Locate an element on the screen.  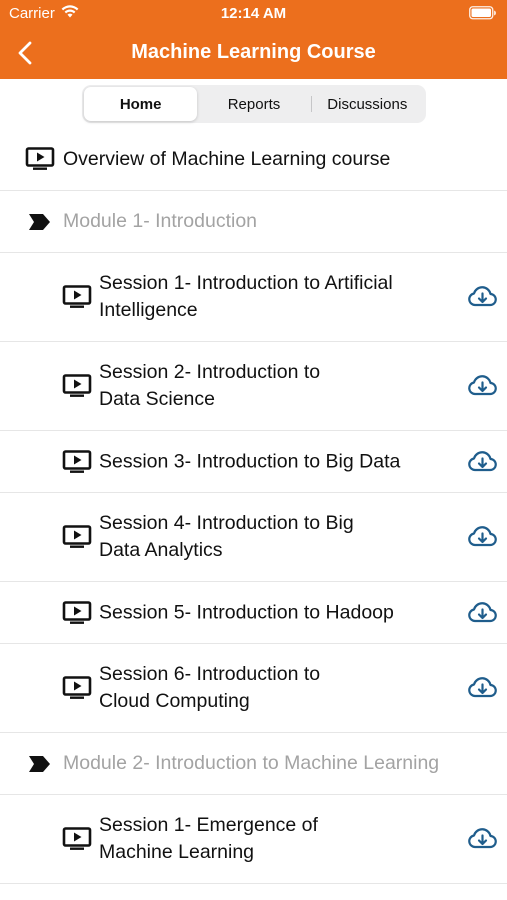
session-title-line: Session 6- Introduction to is located at coordinates (210, 674).